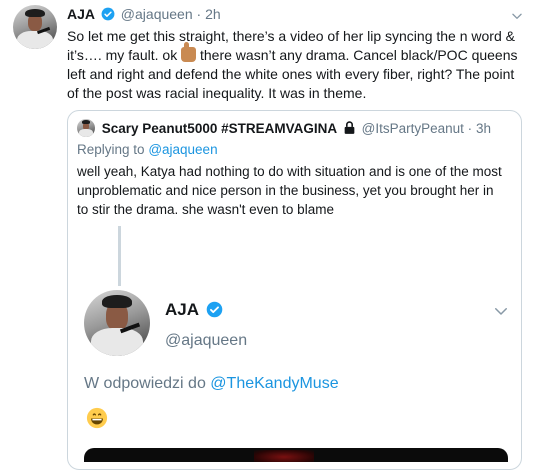 This screenshot has height=470, width=534. What do you see at coordinates (97, 418) in the screenshot?
I see `grinning-face-icon` at bounding box center [97, 418].